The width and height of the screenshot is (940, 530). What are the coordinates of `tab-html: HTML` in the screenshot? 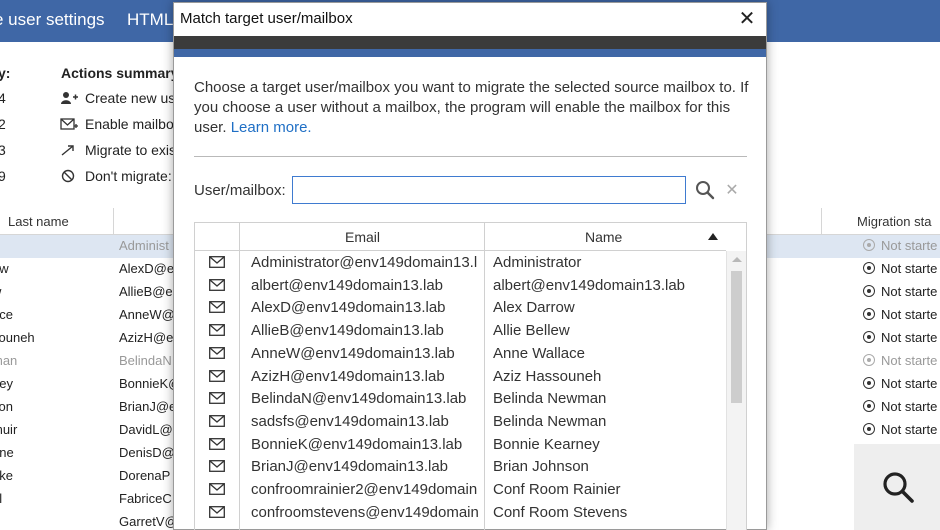 It's located at (150, 20).